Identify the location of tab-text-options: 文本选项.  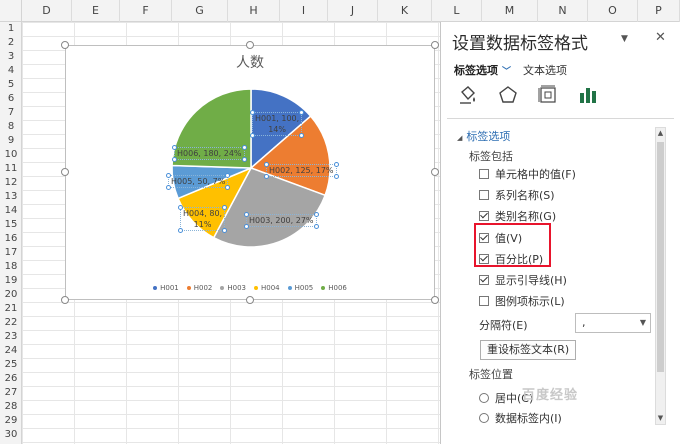
(545, 70).